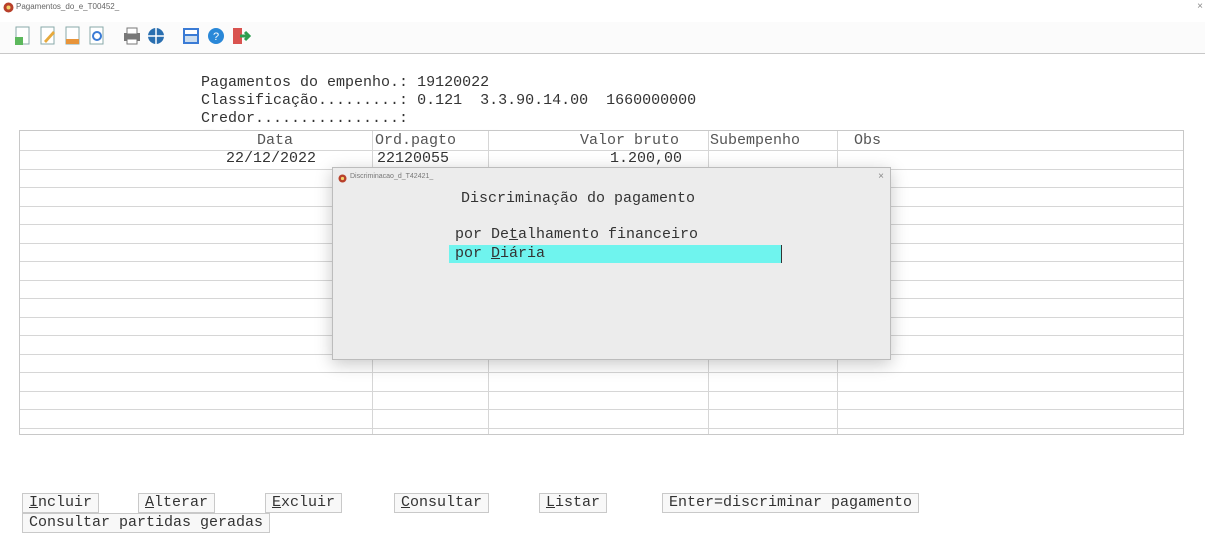 The image size is (1205, 533). Describe the element at coordinates (416, 140) in the screenshot. I see `column-header-ord-pagto: Ord.pagto` at that location.